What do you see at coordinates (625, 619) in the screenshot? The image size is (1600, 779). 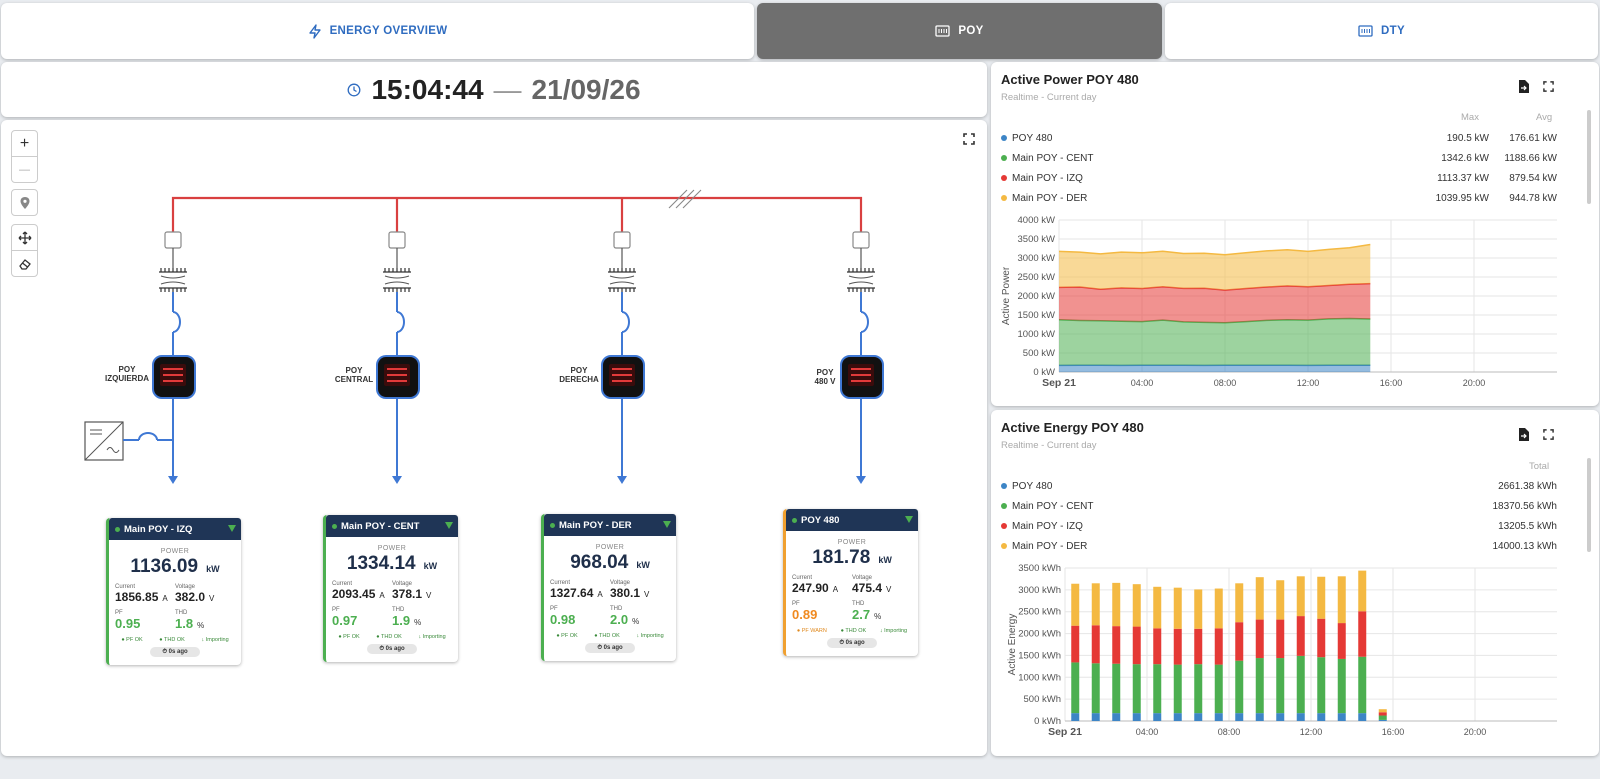 I see `thd-value: 2.0%` at bounding box center [625, 619].